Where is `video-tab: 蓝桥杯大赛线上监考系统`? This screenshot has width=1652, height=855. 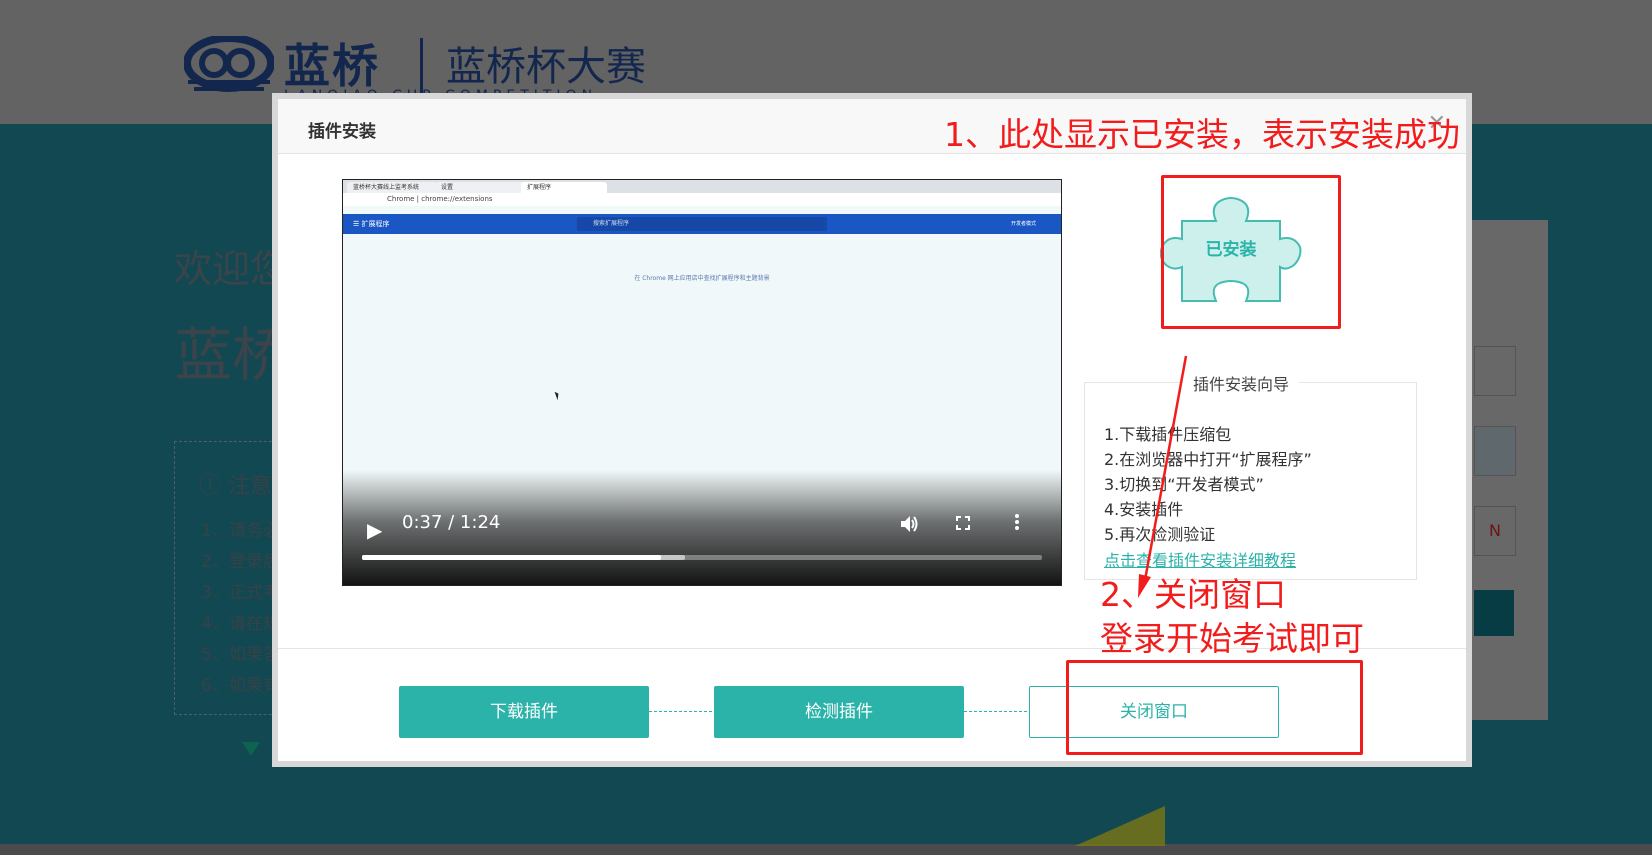 video-tab: 蓝桥杯大赛线上监考系统 is located at coordinates (392, 187).